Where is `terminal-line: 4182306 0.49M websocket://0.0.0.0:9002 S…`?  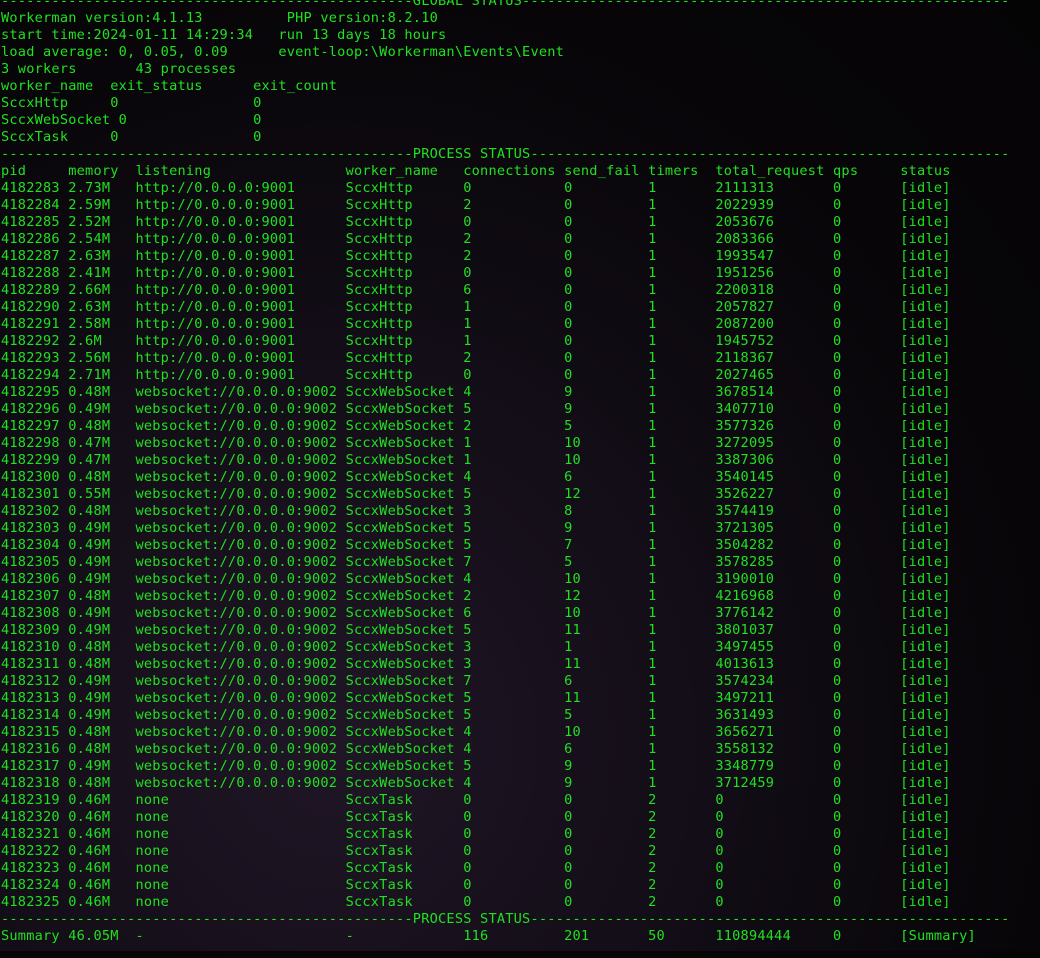 terminal-line: 4182306 0.49M websocket://0.0.0.0:9002 S… is located at coordinates (476, 579).